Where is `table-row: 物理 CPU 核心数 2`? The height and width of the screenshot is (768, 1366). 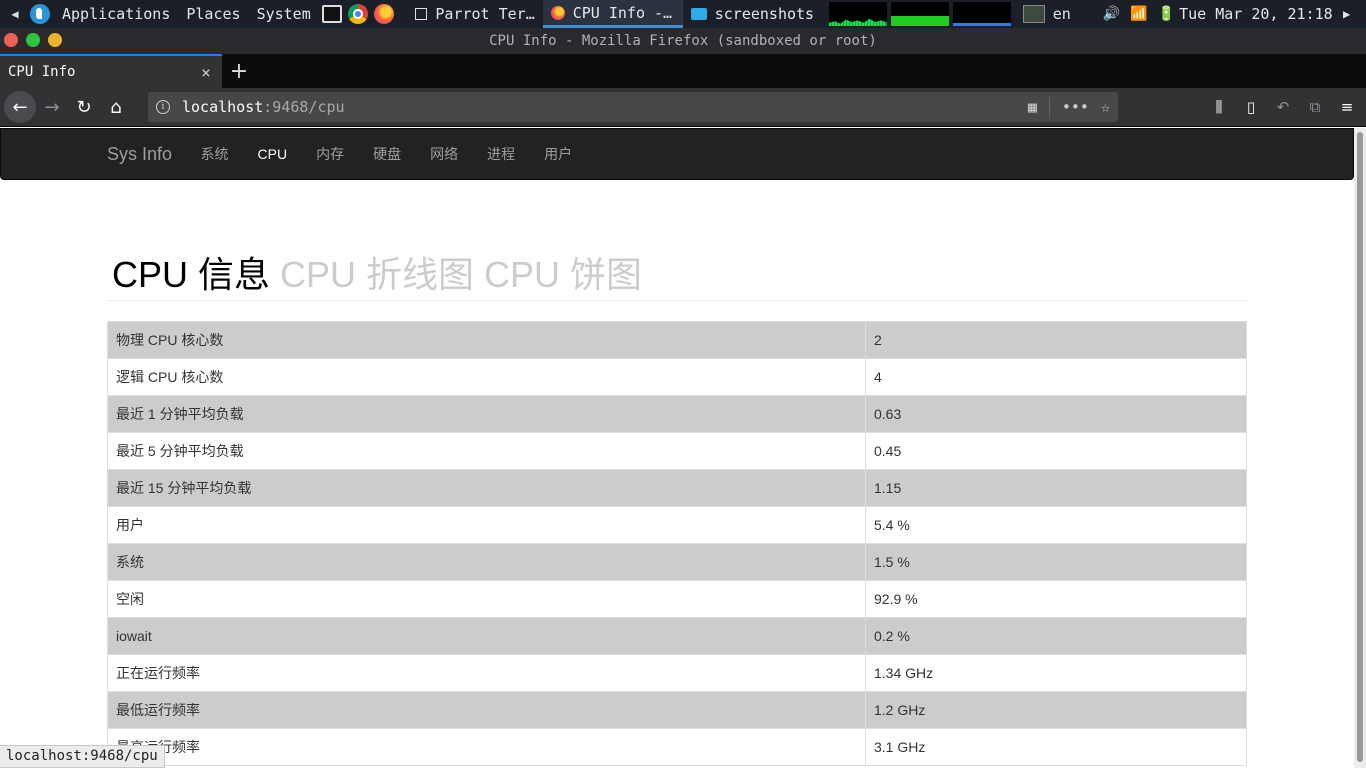
table-row: 物理 CPU 核心数 2 is located at coordinates (677, 340).